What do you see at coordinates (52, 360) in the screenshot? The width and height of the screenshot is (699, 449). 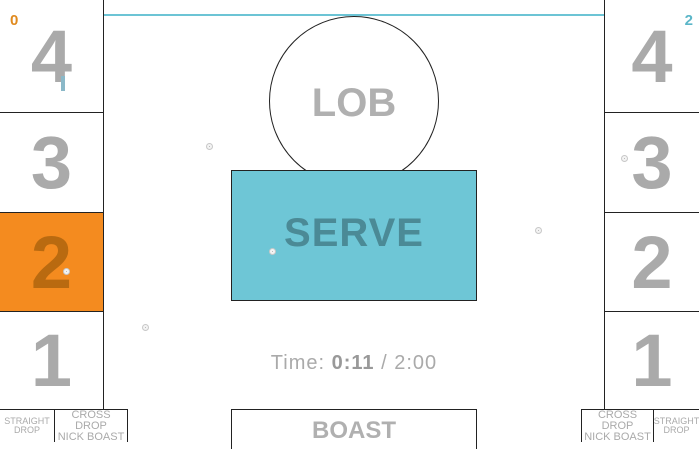 I see `left-zone-1: 1` at bounding box center [52, 360].